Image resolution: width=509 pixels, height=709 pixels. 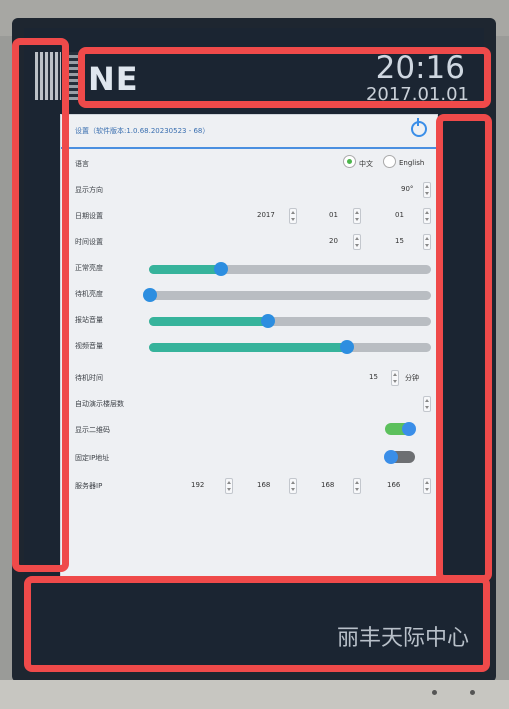 I want to click on slider-volume-announce, so click(x=290, y=321).